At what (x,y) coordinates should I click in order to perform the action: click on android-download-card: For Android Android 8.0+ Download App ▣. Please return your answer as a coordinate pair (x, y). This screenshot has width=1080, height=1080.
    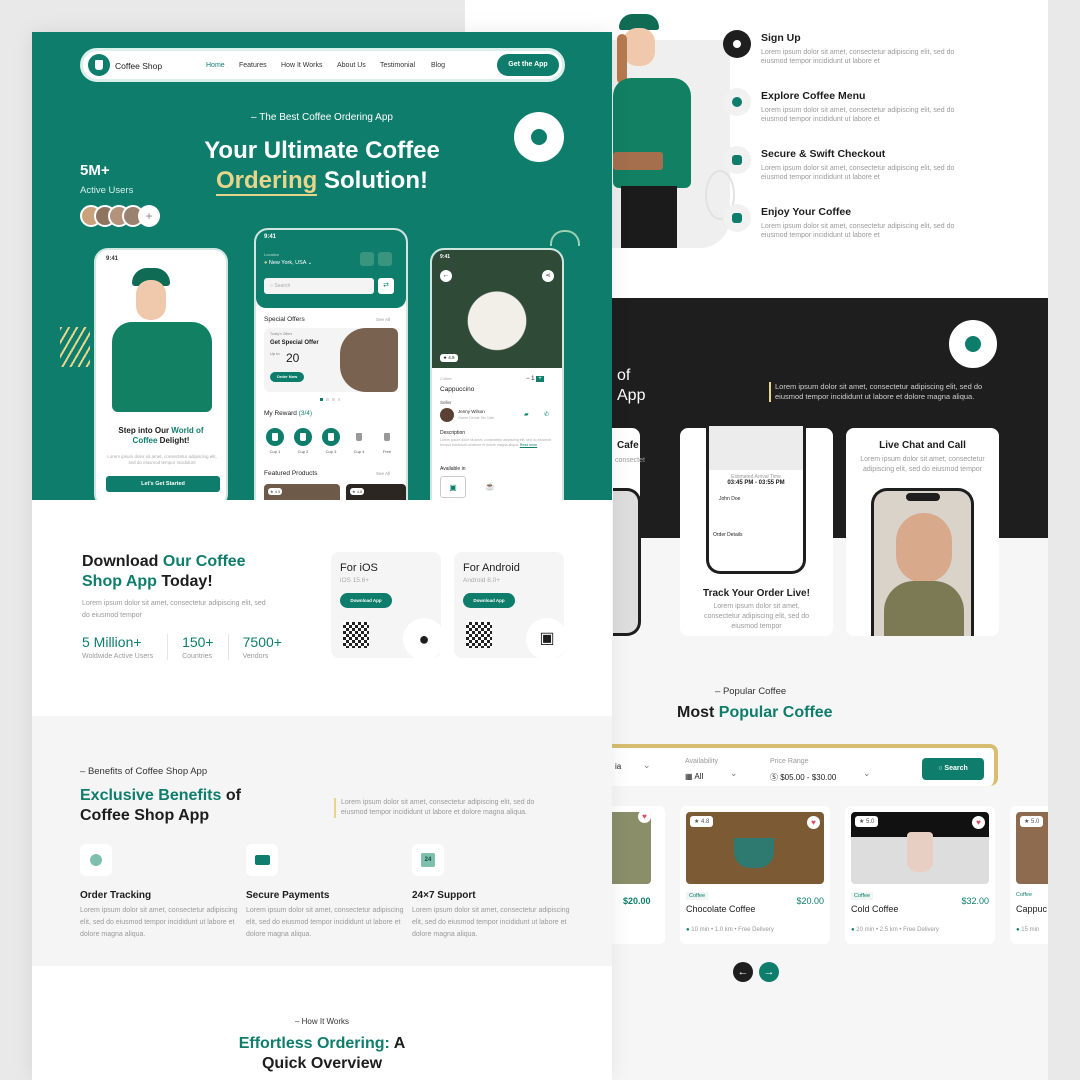
    Looking at the image, I should click on (511, 606).